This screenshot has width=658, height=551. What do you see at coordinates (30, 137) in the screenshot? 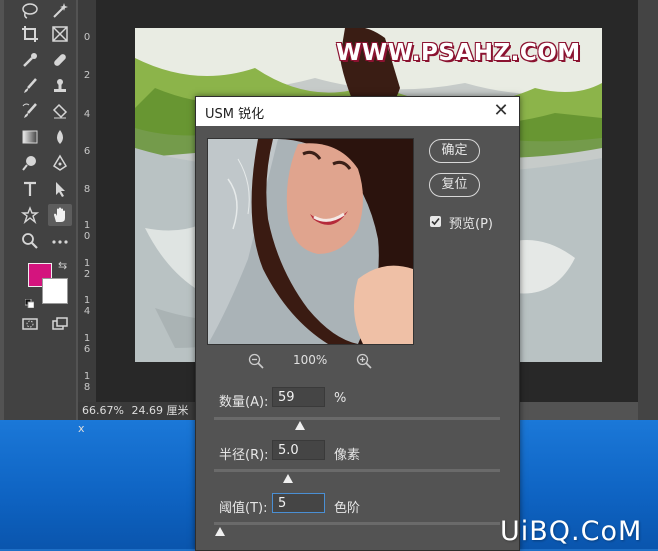
I see `gradient-icon` at bounding box center [30, 137].